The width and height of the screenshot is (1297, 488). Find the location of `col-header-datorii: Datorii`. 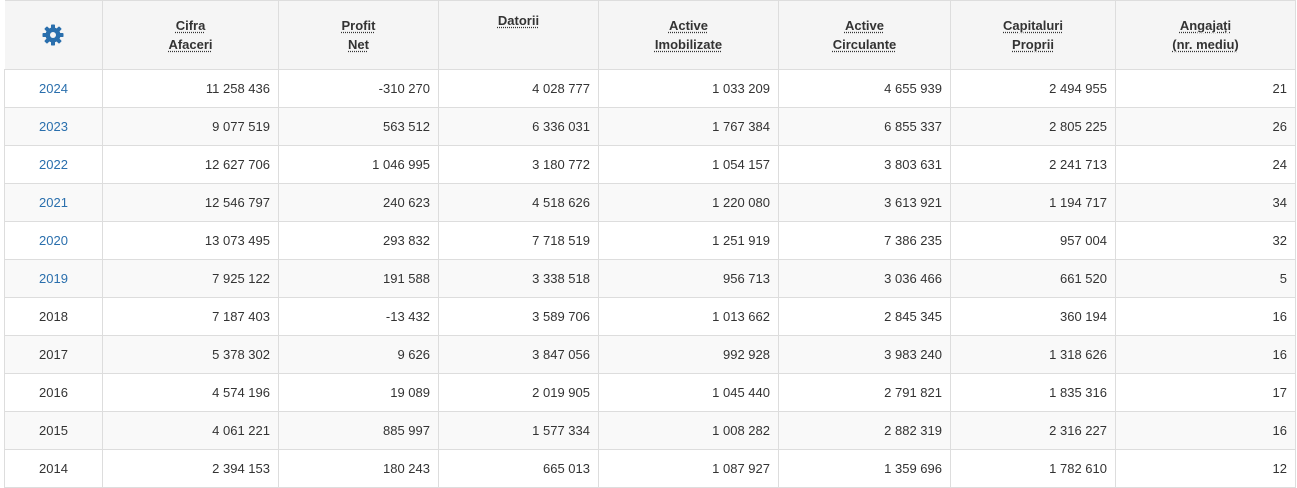

col-header-datorii: Datorii is located at coordinates (518, 35).